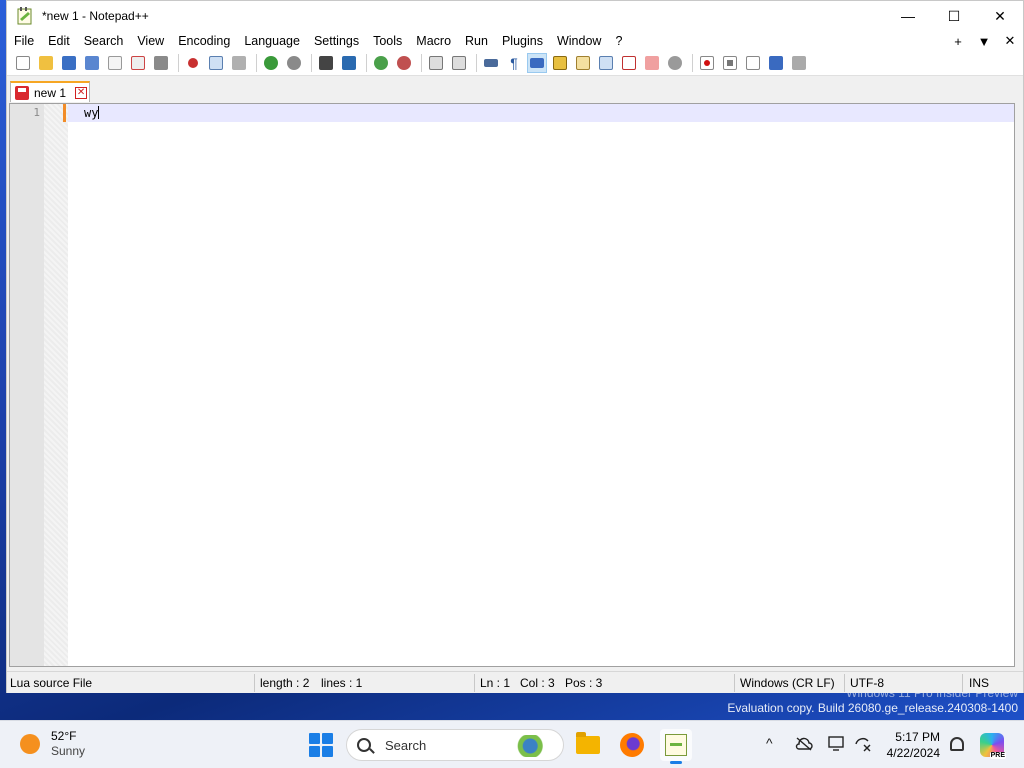  I want to click on status-lines: lines : 1, so click(342, 683).